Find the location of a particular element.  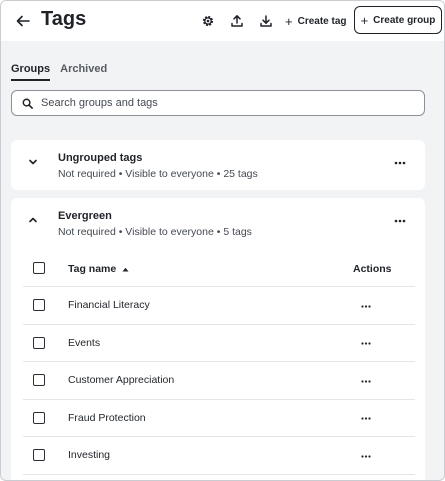

tab-bar: Groups Archived is located at coordinates (59, 72).